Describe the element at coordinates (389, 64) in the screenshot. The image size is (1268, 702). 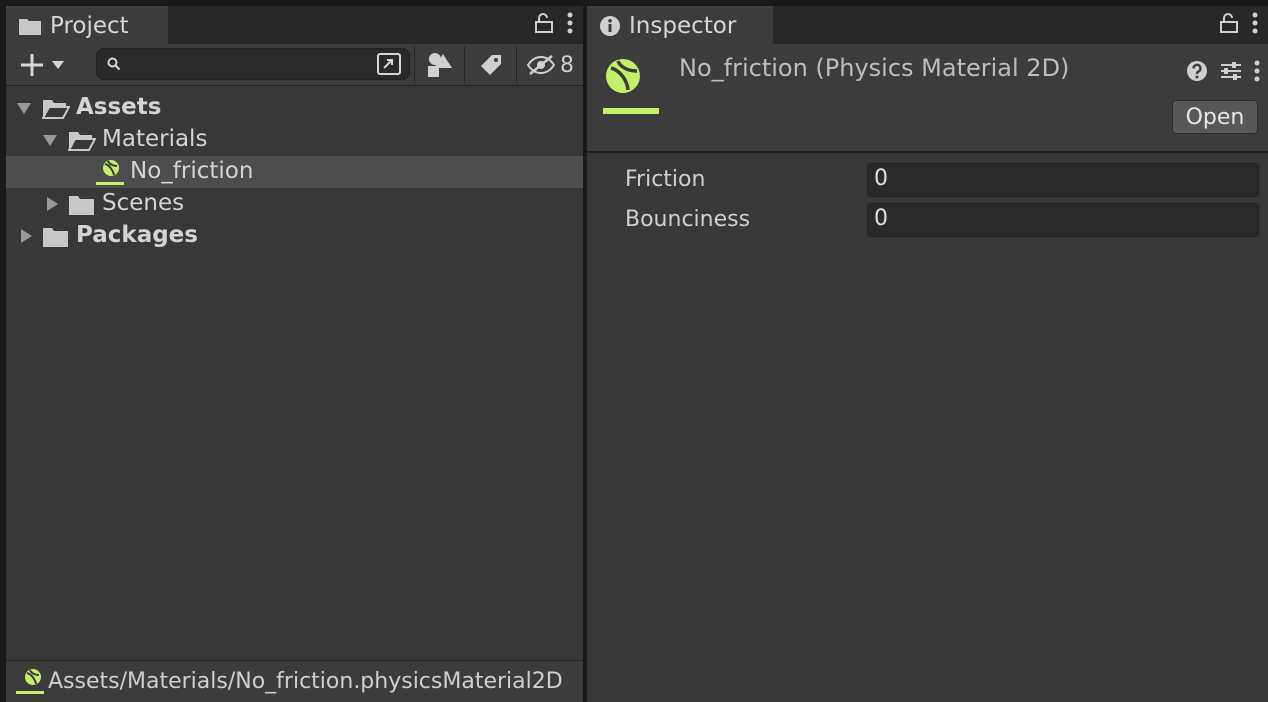
I see `search-in-window-icon` at that location.